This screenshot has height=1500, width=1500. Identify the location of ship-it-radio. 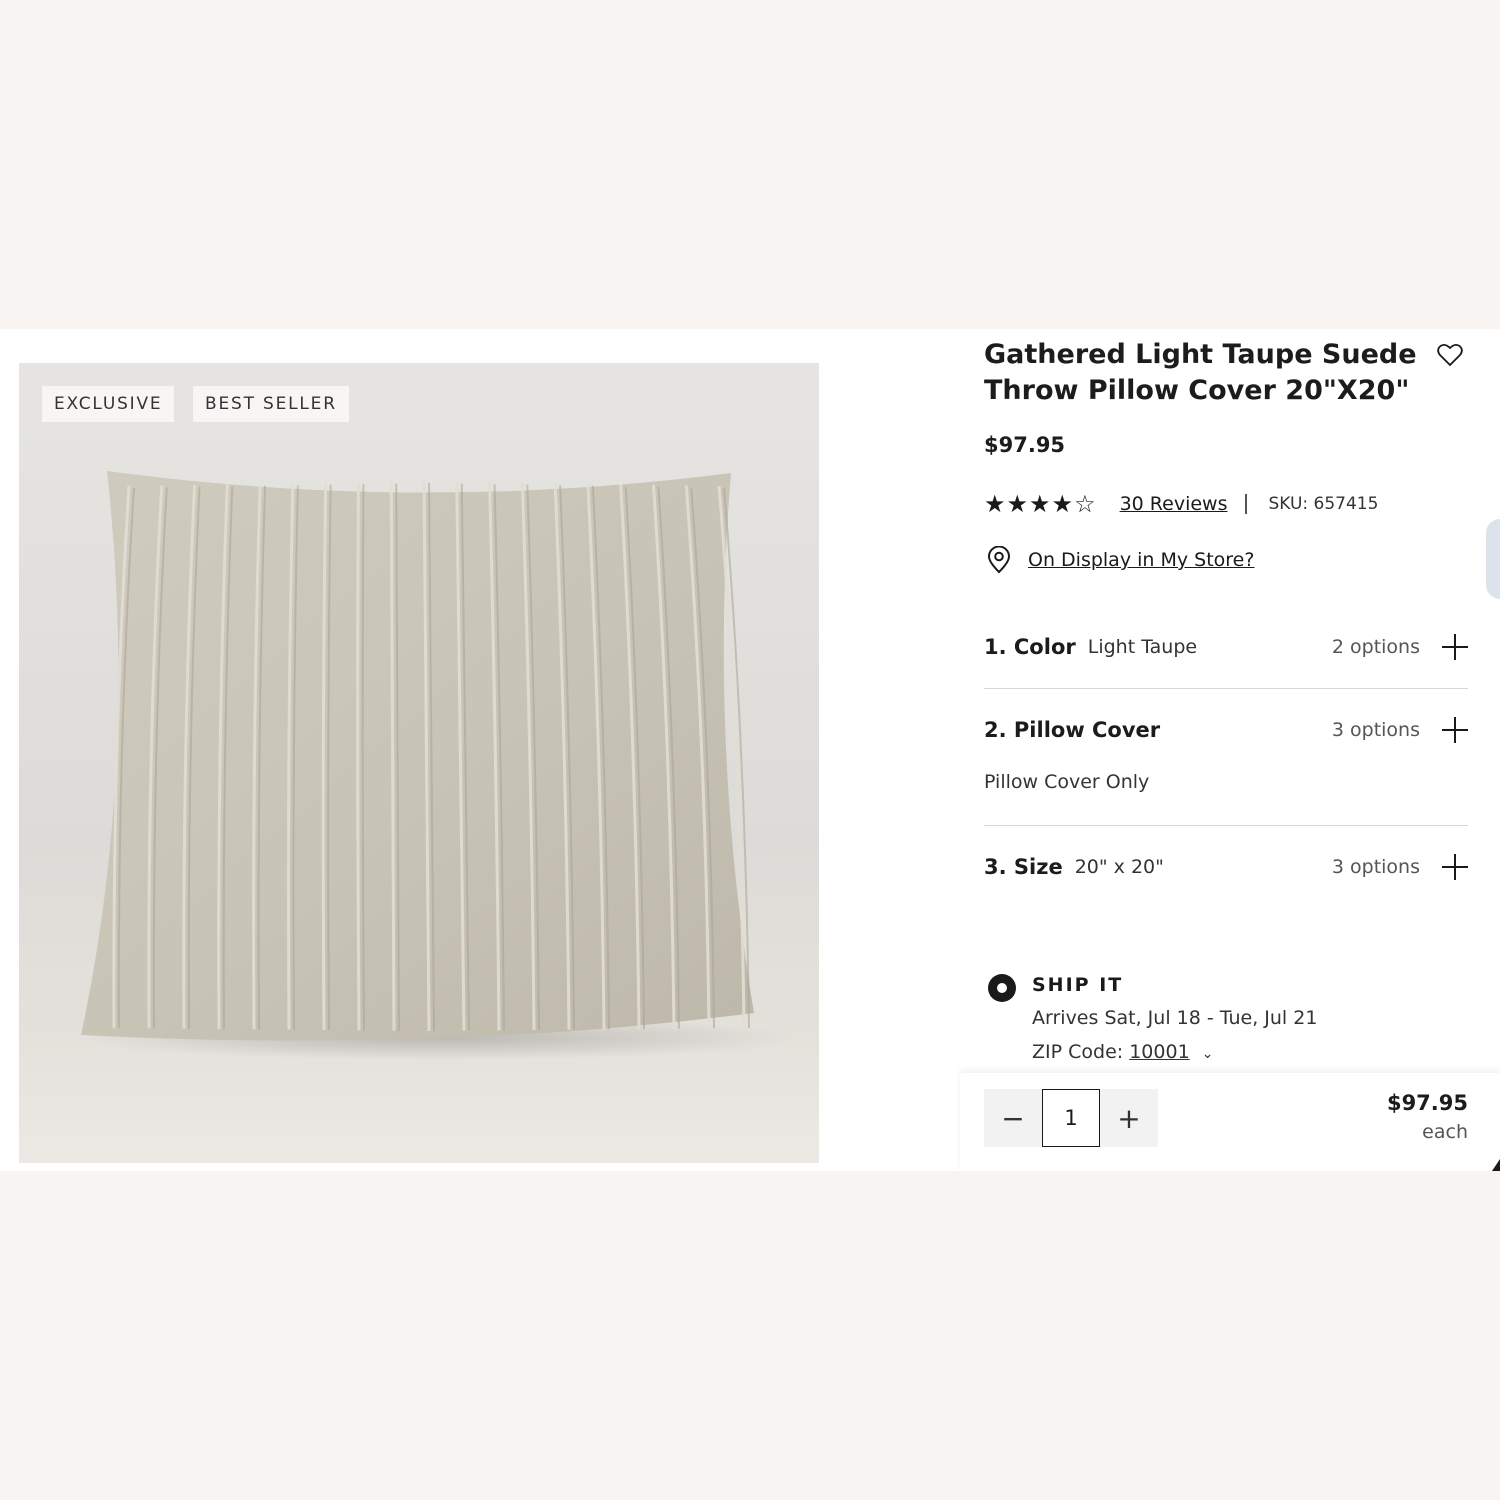
(1002, 988).